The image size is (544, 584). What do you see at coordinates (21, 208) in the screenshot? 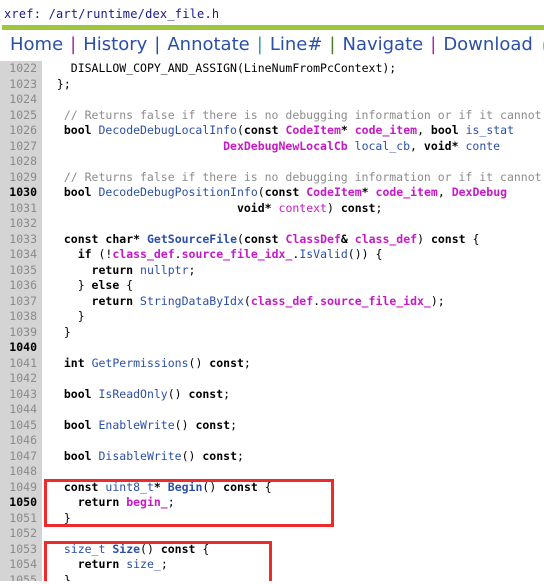
I see `line-number: 1031` at bounding box center [21, 208].